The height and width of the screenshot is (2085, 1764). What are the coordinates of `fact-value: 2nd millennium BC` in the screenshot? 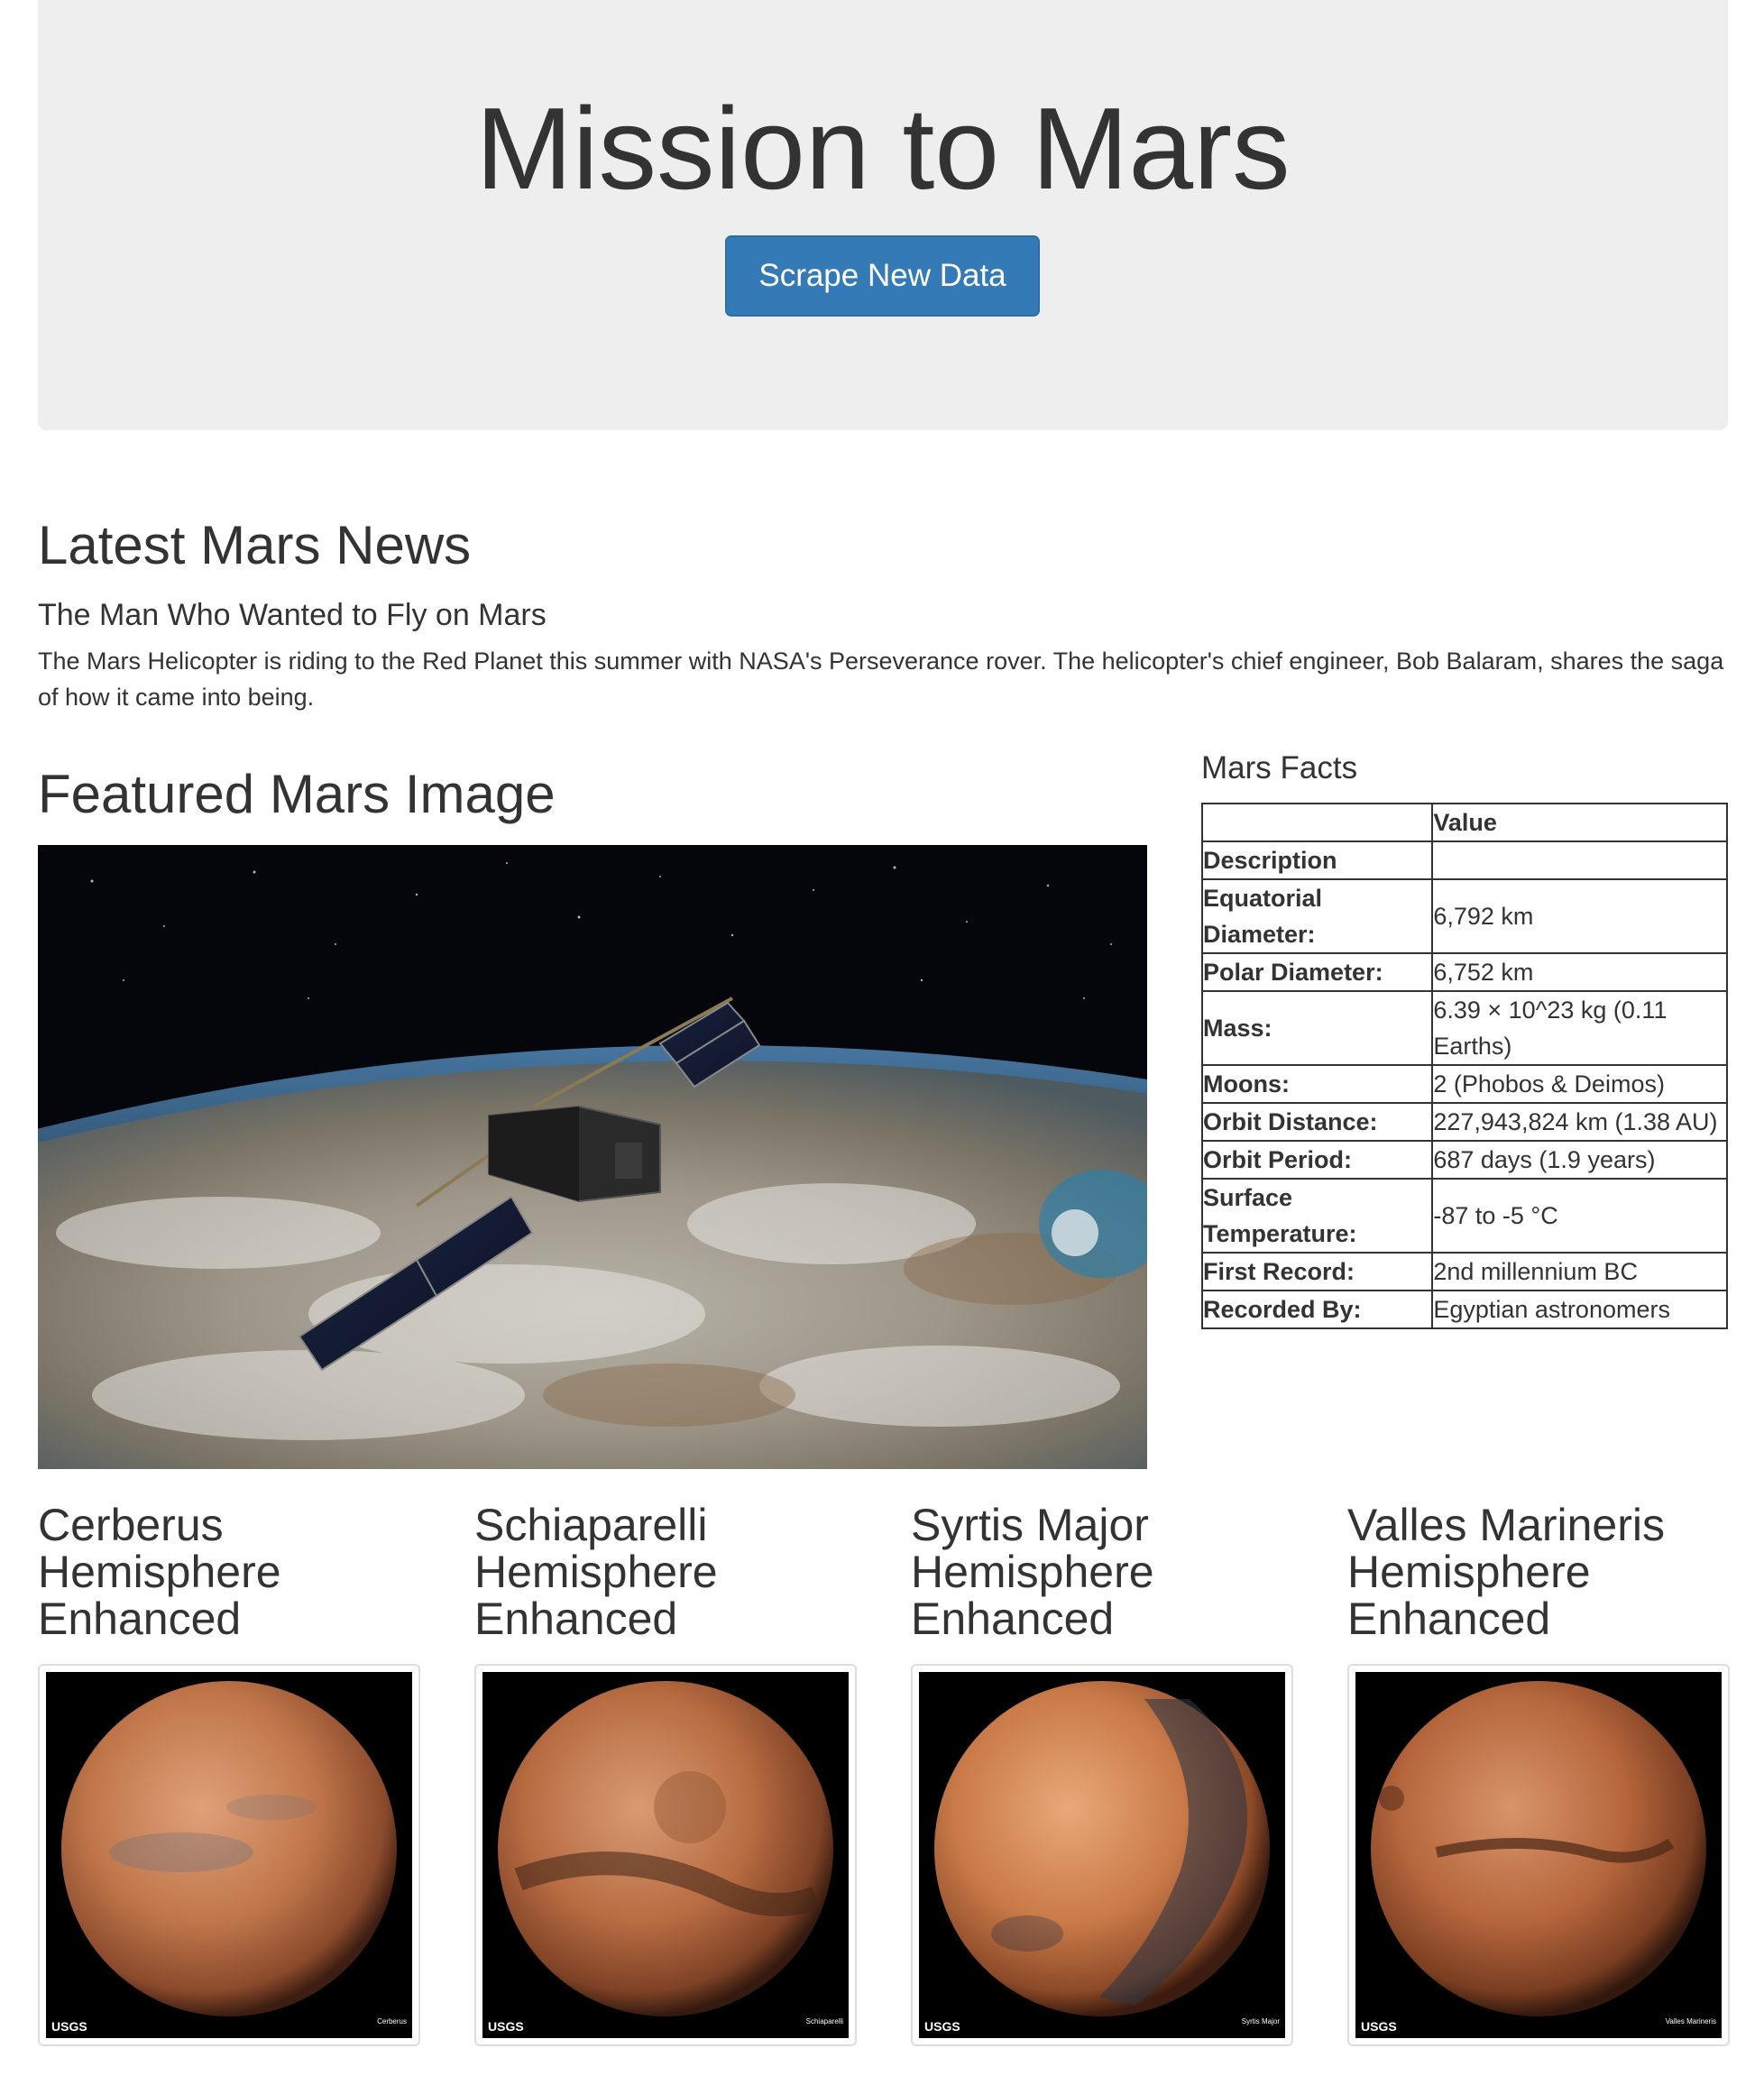 It's located at (1579, 1272).